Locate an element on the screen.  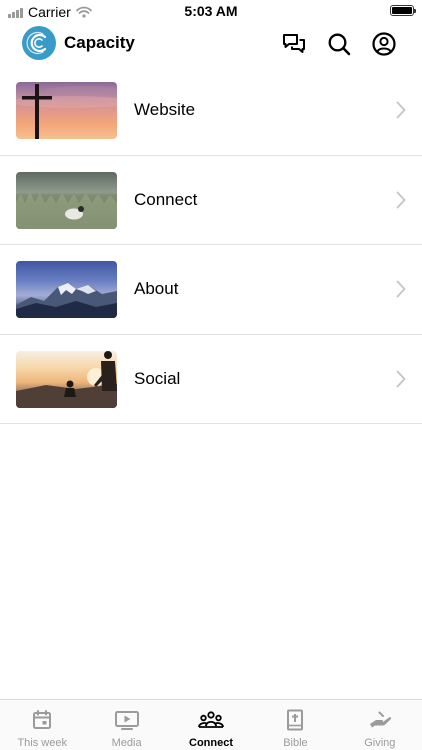
connect-thumbnail is located at coordinates (66, 200).